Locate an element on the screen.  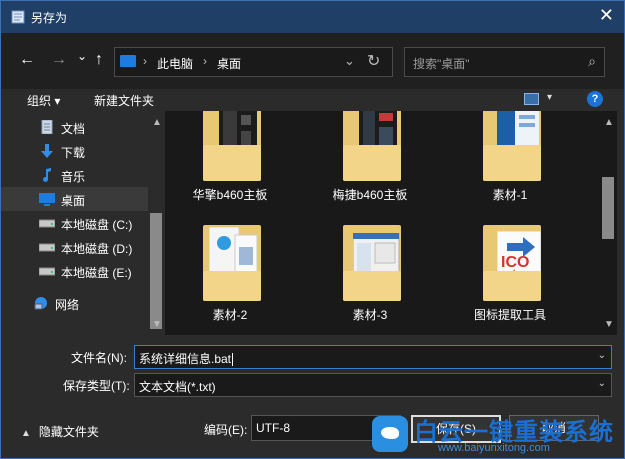
navigation-bar: ← → ⌄ ↑ › 此电脑 › 桌面 ⌄ ↻ 搜索"桌面" ⌕ is located at coordinates (312, 61).